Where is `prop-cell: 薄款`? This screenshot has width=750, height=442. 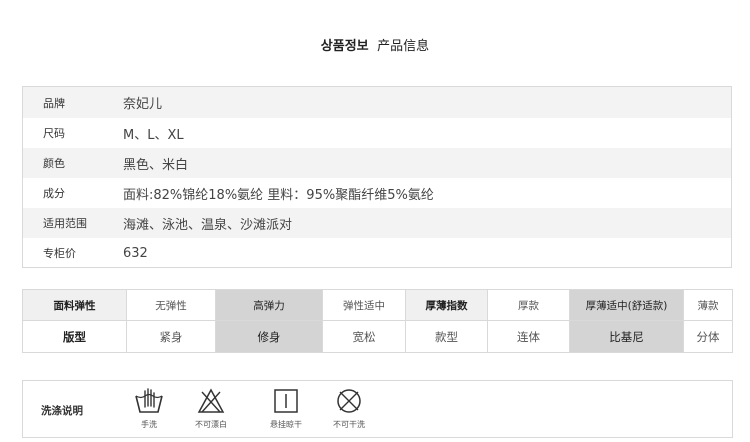 prop-cell: 薄款 is located at coordinates (708, 305).